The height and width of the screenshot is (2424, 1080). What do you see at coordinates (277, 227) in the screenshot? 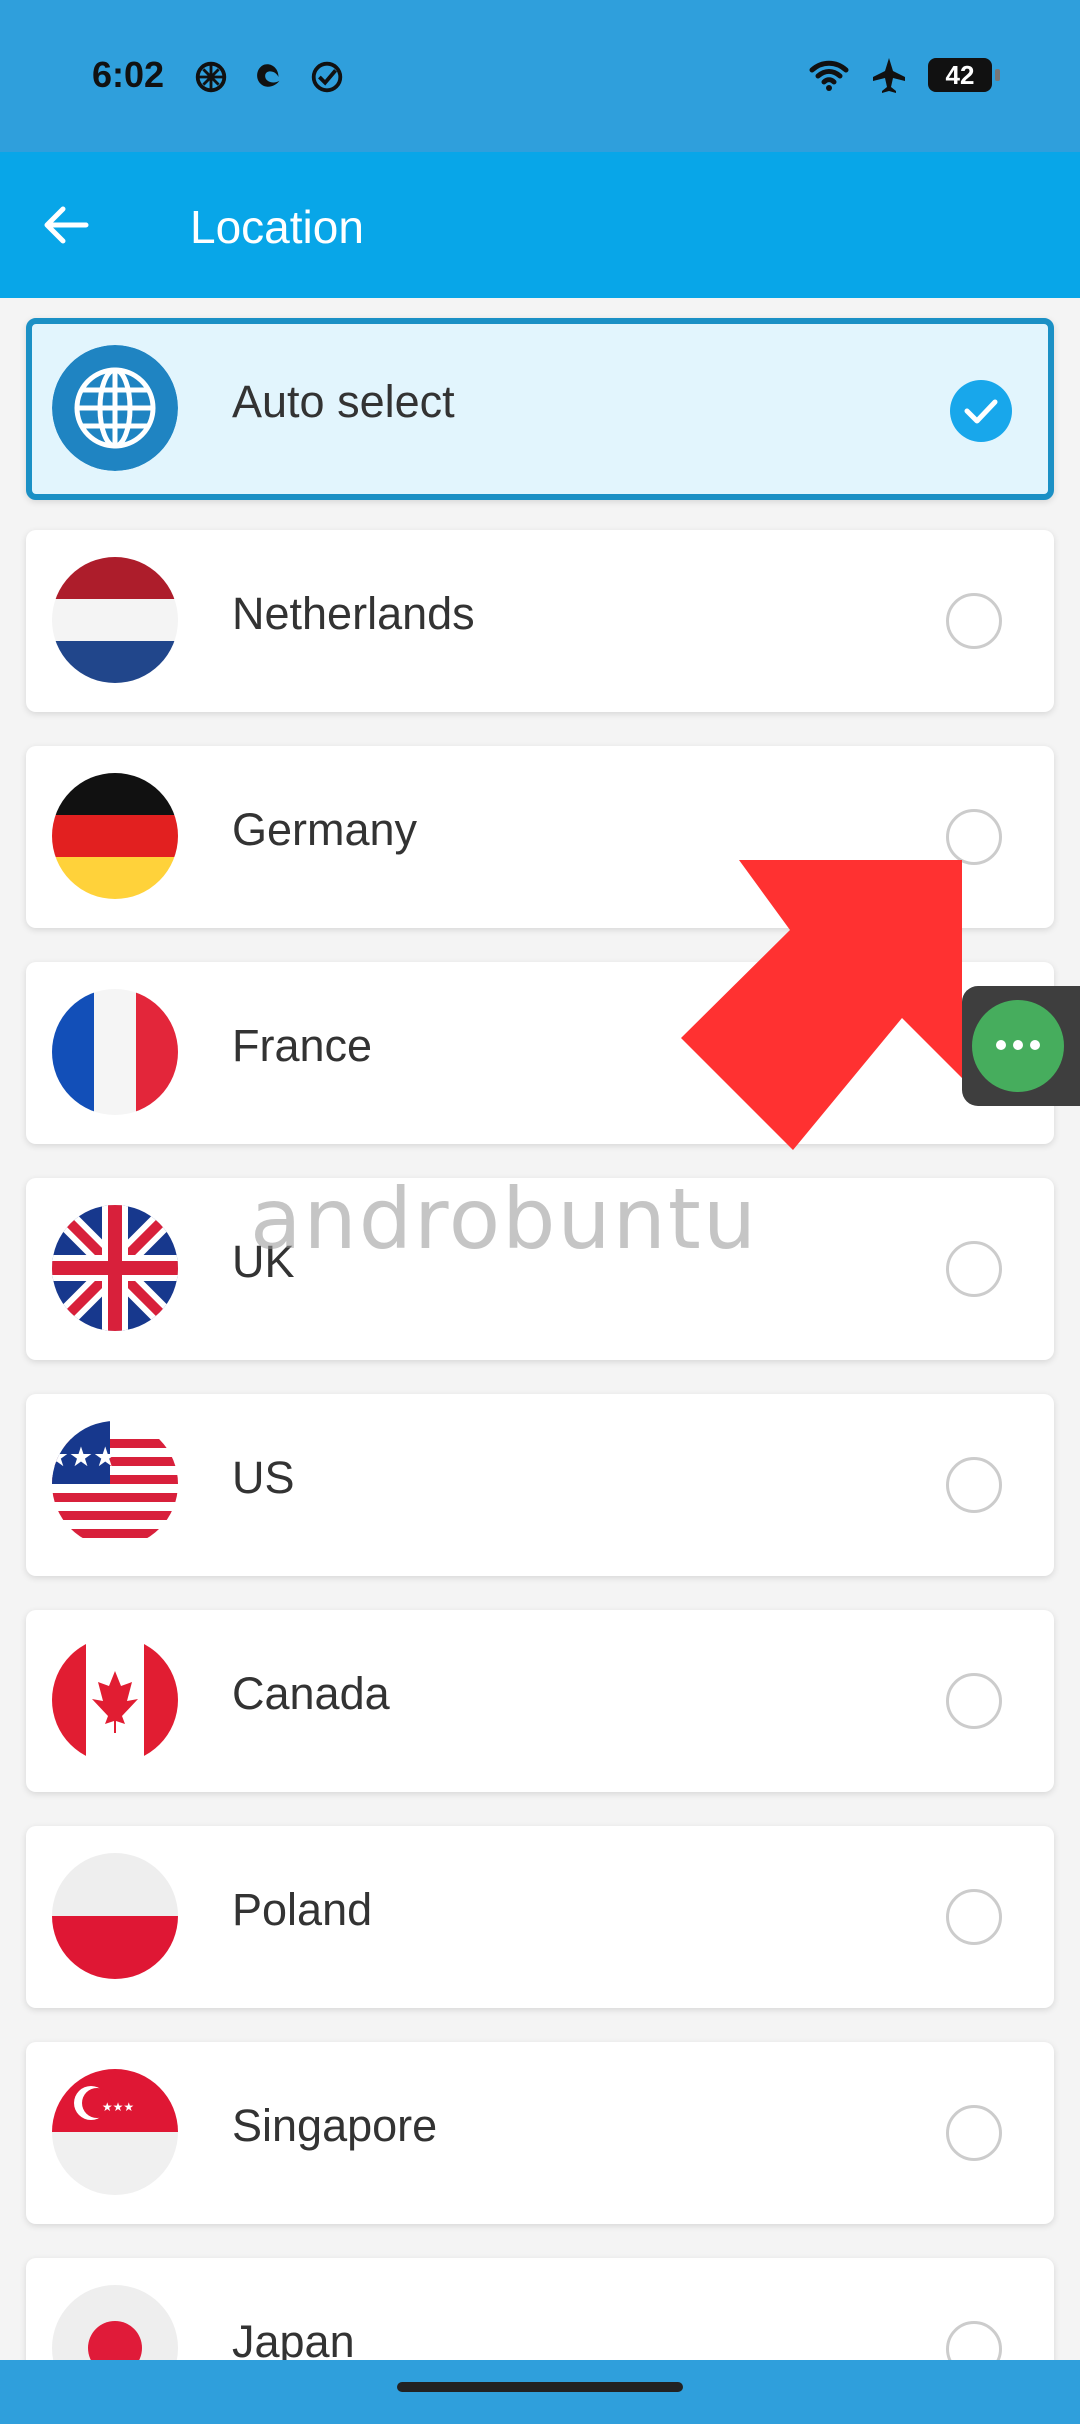
I see `page-title: Location` at bounding box center [277, 227].